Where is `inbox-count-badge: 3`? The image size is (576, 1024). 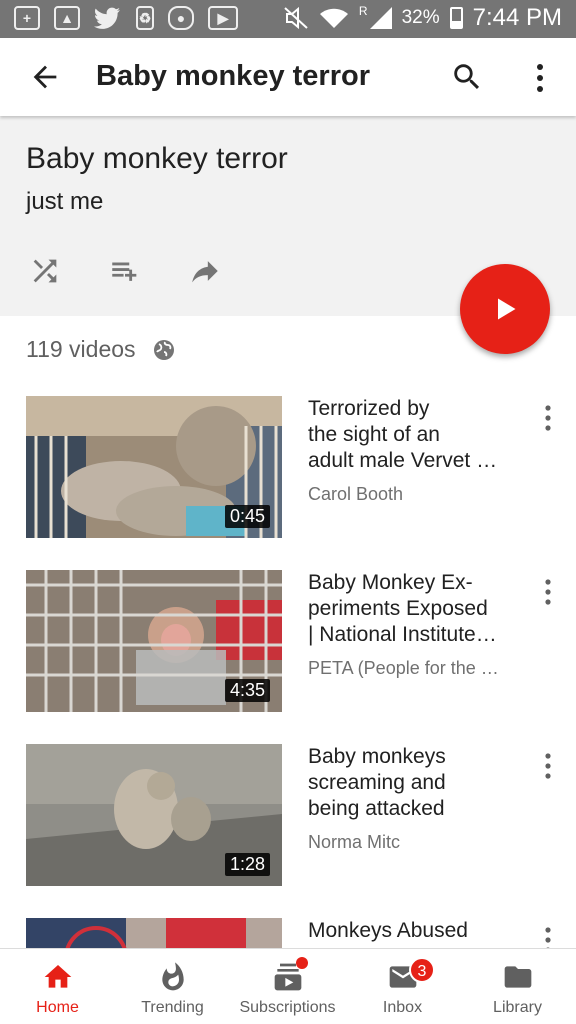
inbox-count-badge: 3 is located at coordinates (422, 970).